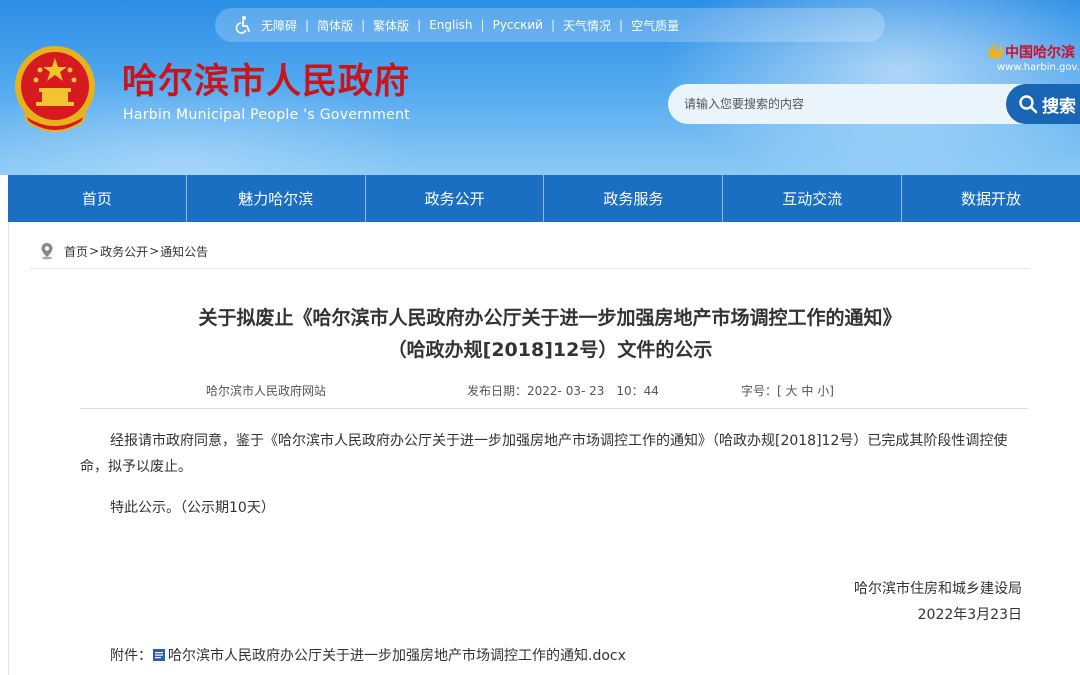  I want to click on signature-organization: 哈尔滨市住房和城乡建设局, so click(938, 589).